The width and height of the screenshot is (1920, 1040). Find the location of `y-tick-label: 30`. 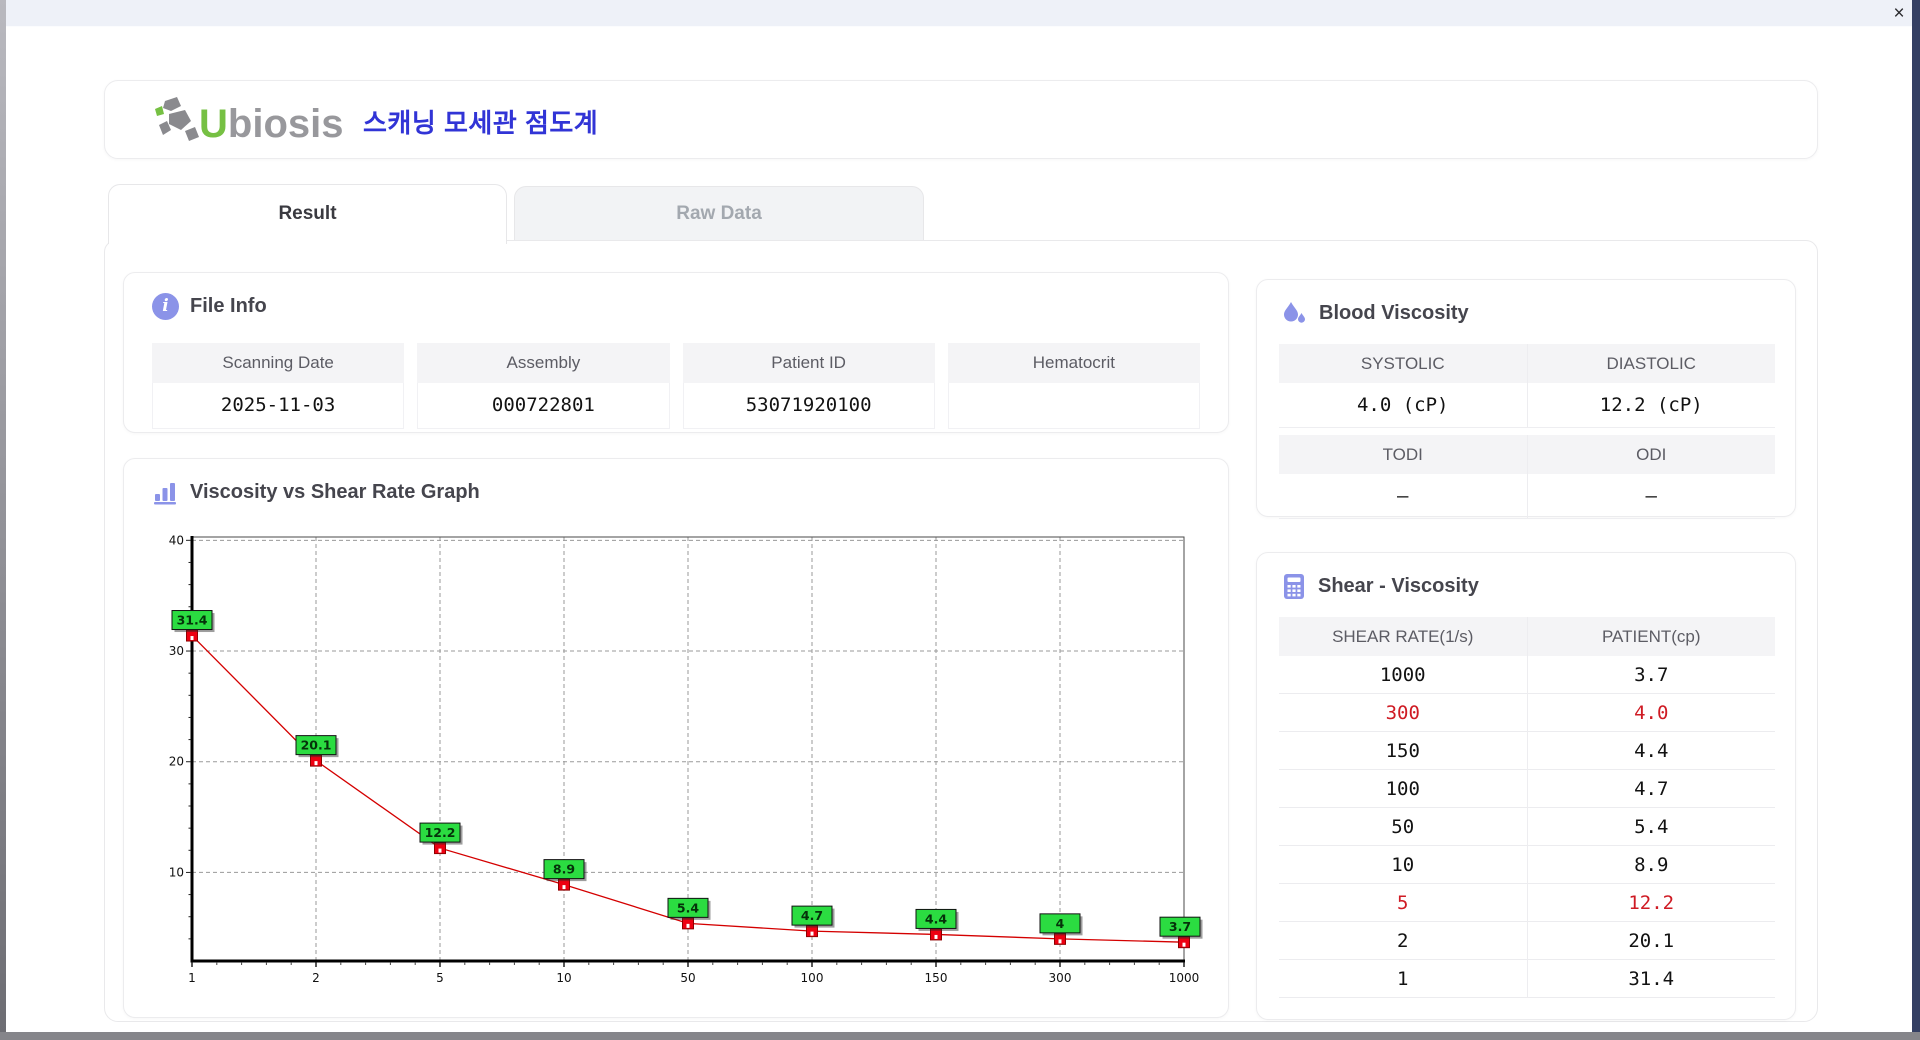

y-tick-label: 30 is located at coordinates (176, 651).